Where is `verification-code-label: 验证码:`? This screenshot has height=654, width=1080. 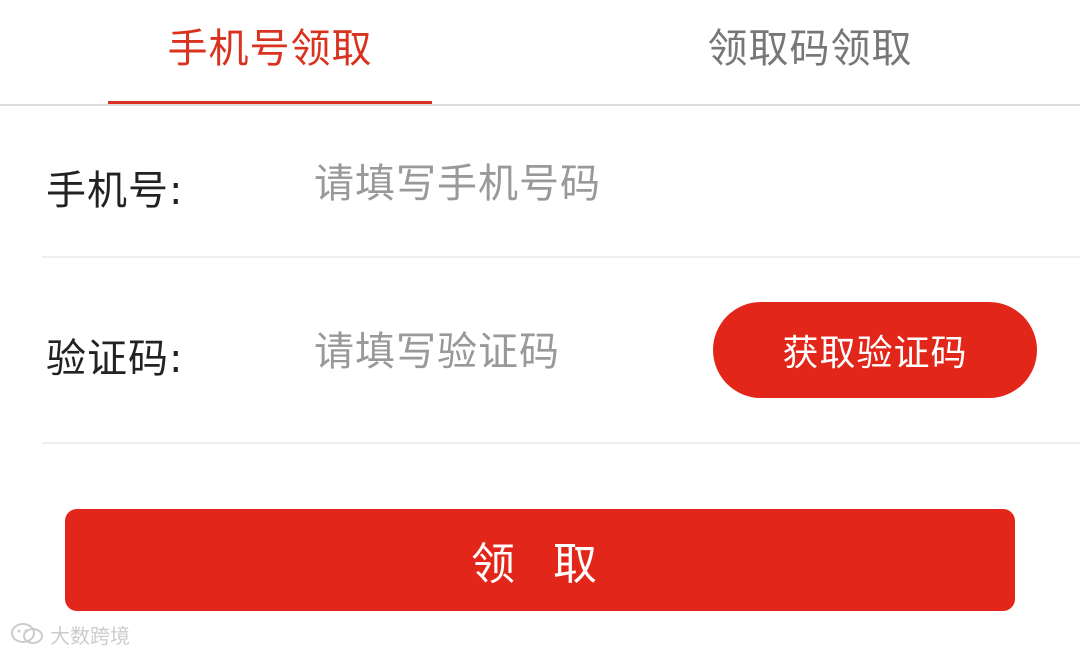 verification-code-label: 验证码: is located at coordinates (115, 359).